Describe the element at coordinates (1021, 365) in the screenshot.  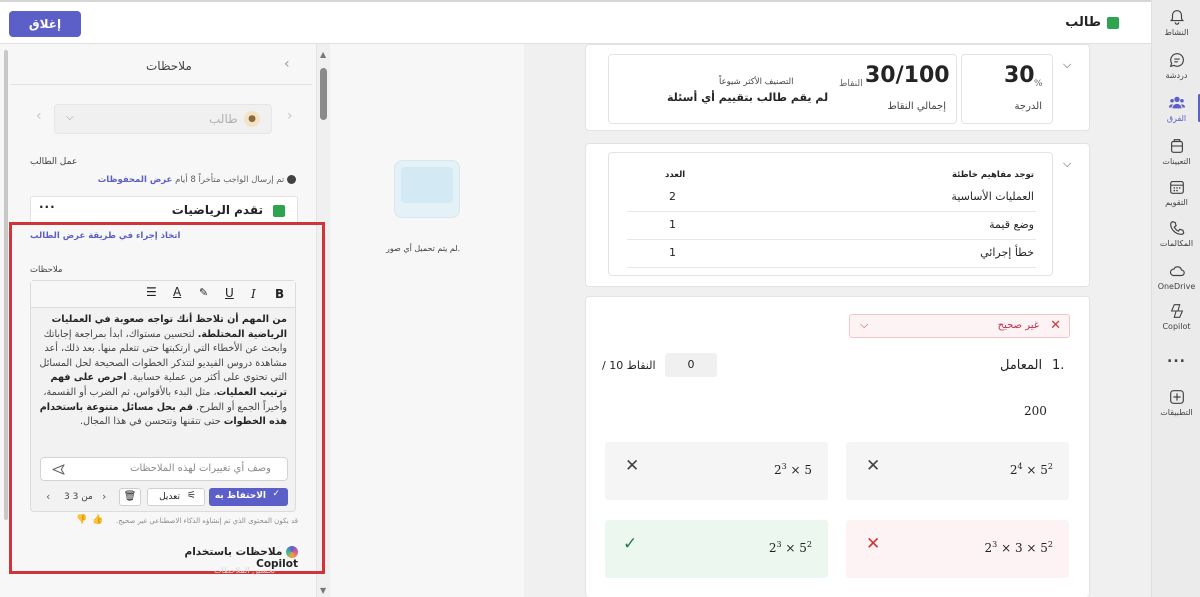
I see `question-title: المعامل` at that location.